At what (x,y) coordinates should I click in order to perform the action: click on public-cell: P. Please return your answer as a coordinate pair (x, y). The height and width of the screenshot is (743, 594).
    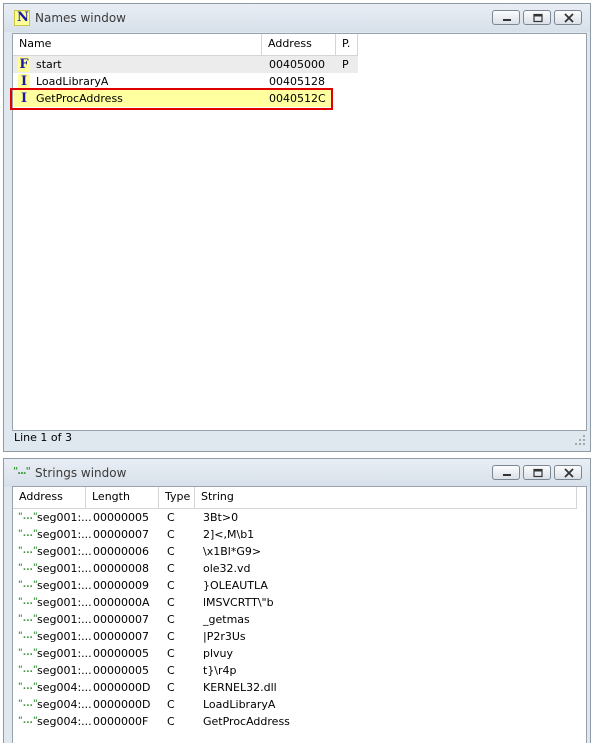
    Looking at the image, I should click on (345, 64).